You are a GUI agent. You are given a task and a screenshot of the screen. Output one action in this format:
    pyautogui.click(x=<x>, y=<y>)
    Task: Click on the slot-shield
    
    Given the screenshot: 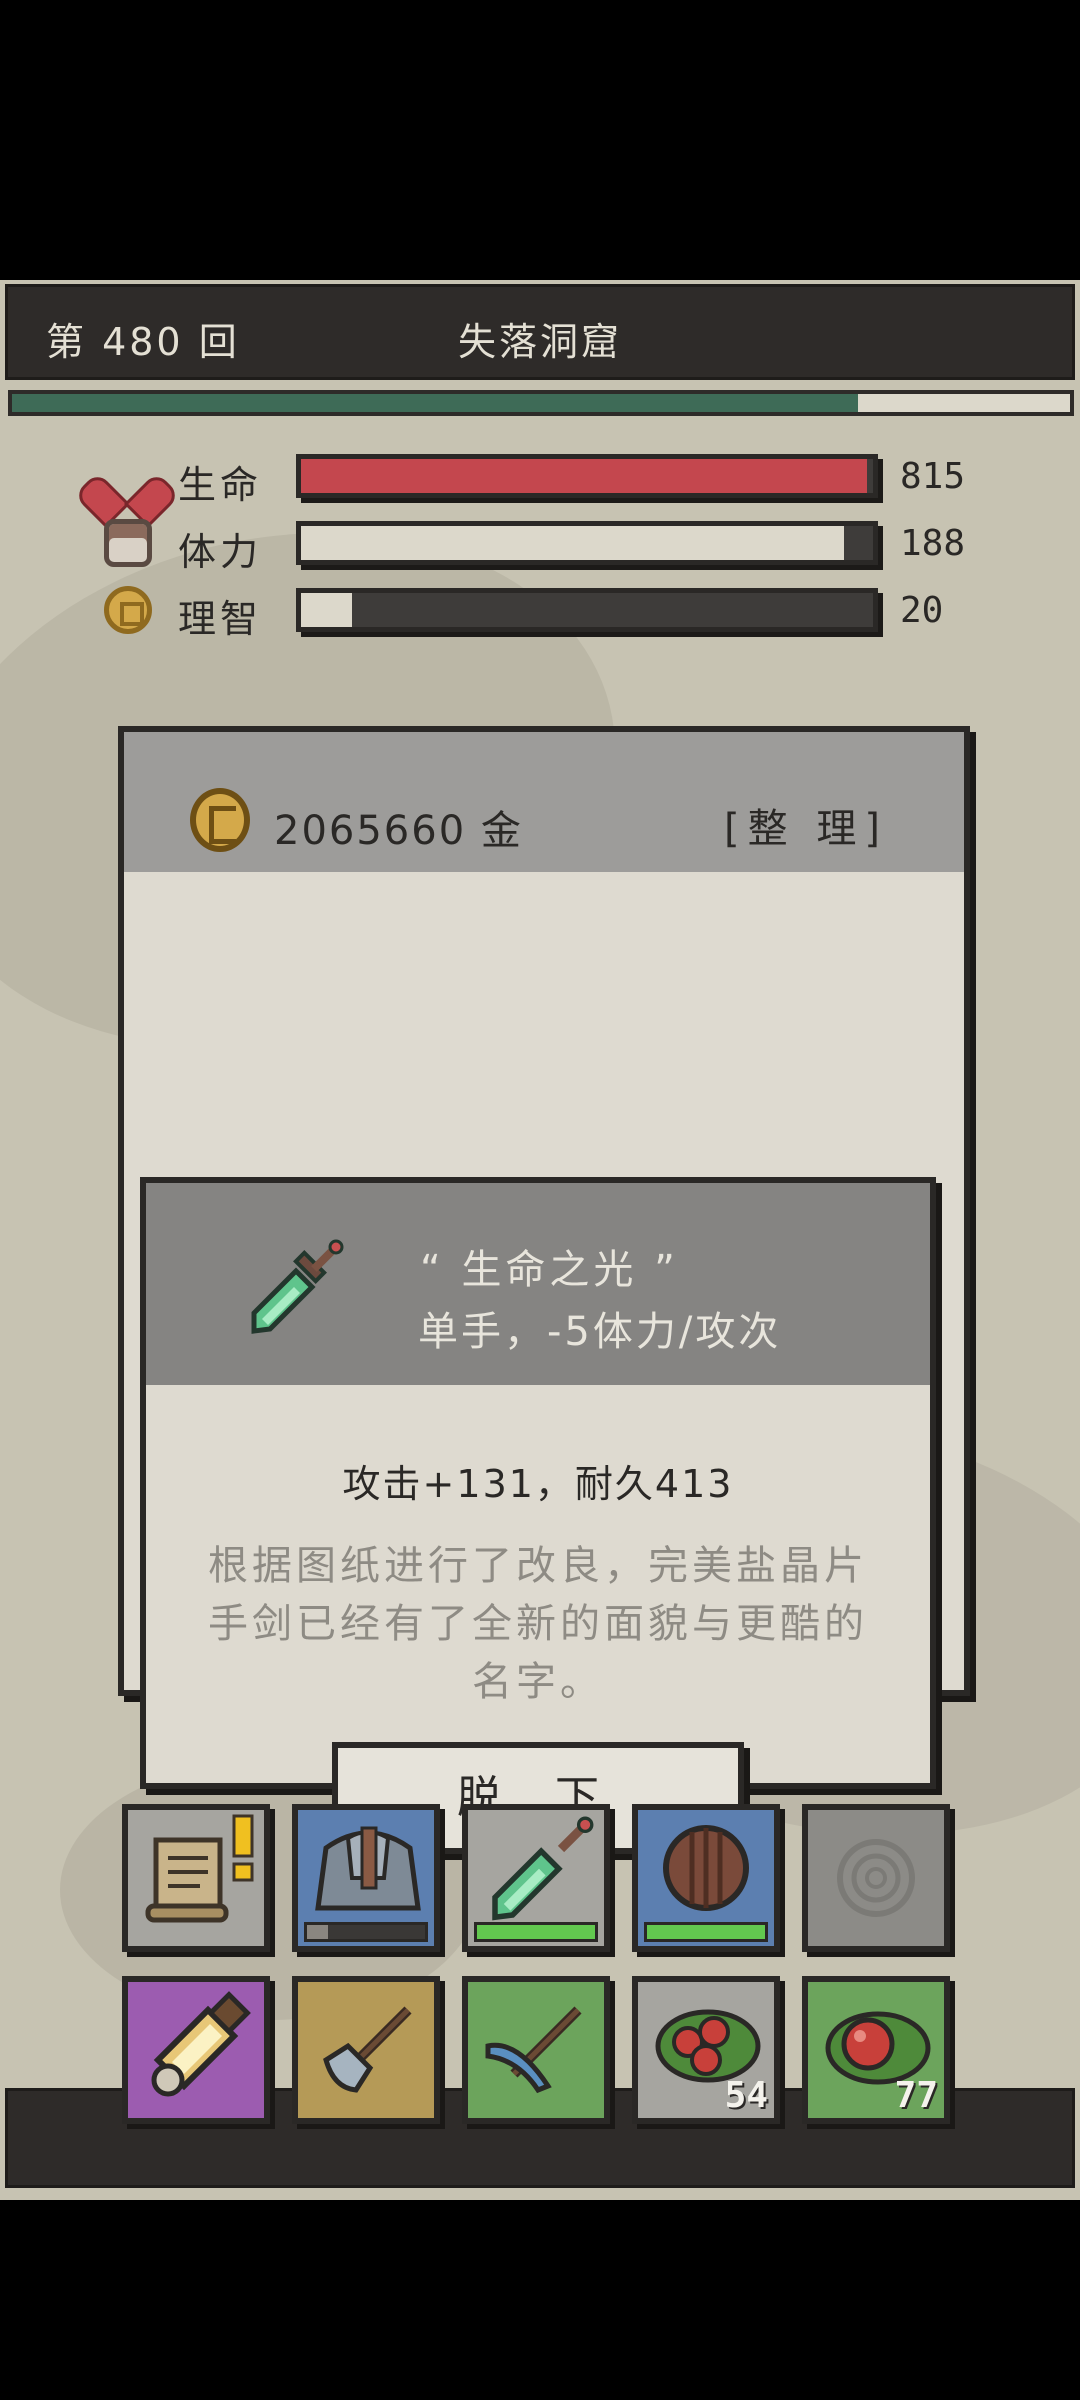 What is the action you would take?
    pyautogui.click(x=706, y=1878)
    